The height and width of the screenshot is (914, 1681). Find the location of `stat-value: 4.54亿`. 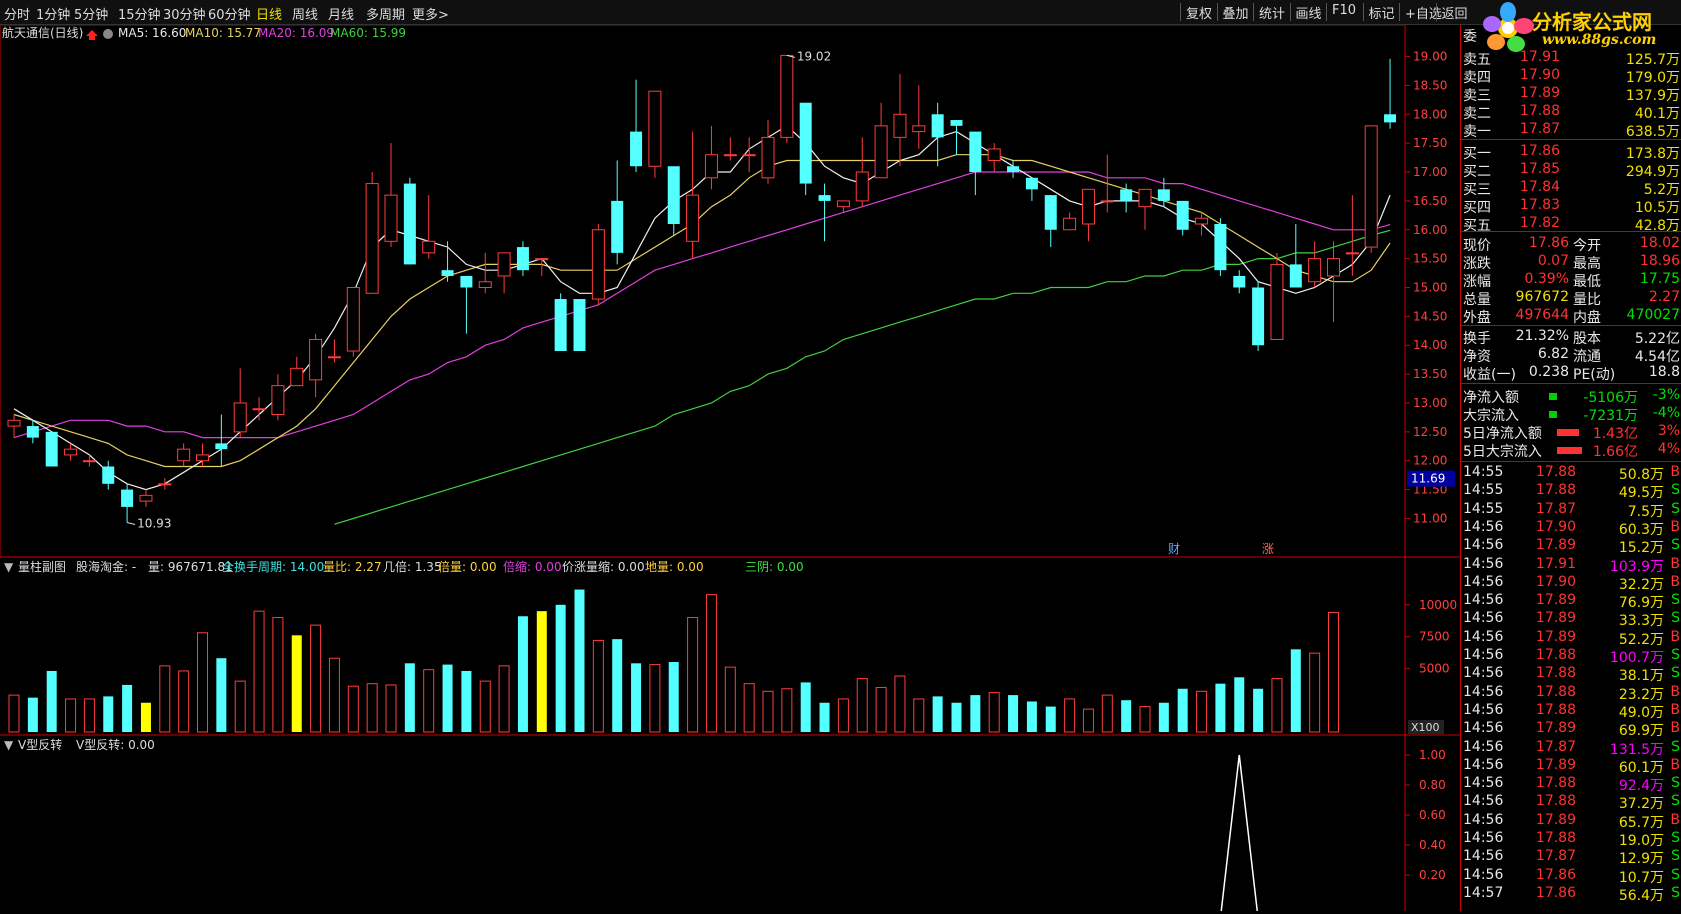

stat-value: 4.54亿 is located at coordinates (1657, 357).